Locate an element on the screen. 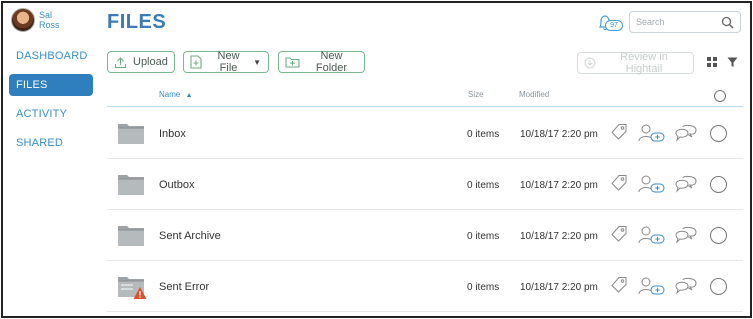 This screenshot has width=753, height=319. new-file-icon is located at coordinates (196, 62).